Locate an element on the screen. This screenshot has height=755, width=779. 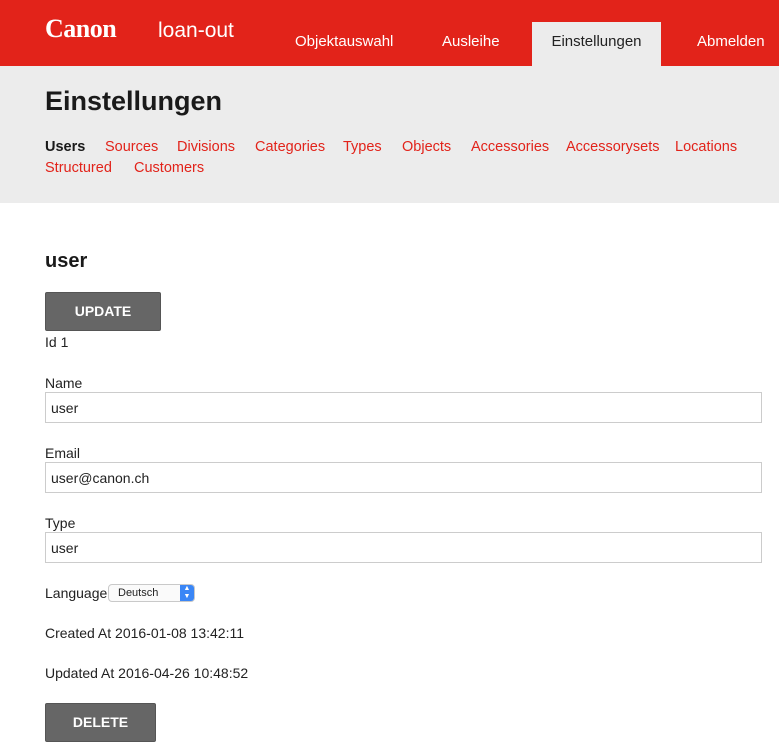
page-title: Einstellungen is located at coordinates (134, 101).